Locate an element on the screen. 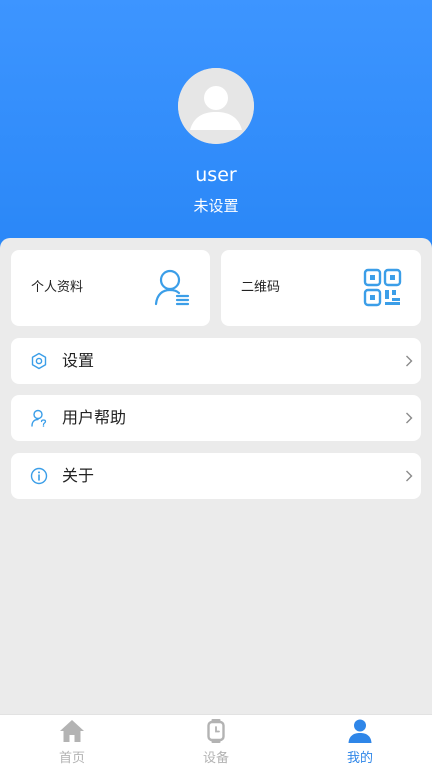  tab-mine-label: 我的 is located at coordinates (359, 758).